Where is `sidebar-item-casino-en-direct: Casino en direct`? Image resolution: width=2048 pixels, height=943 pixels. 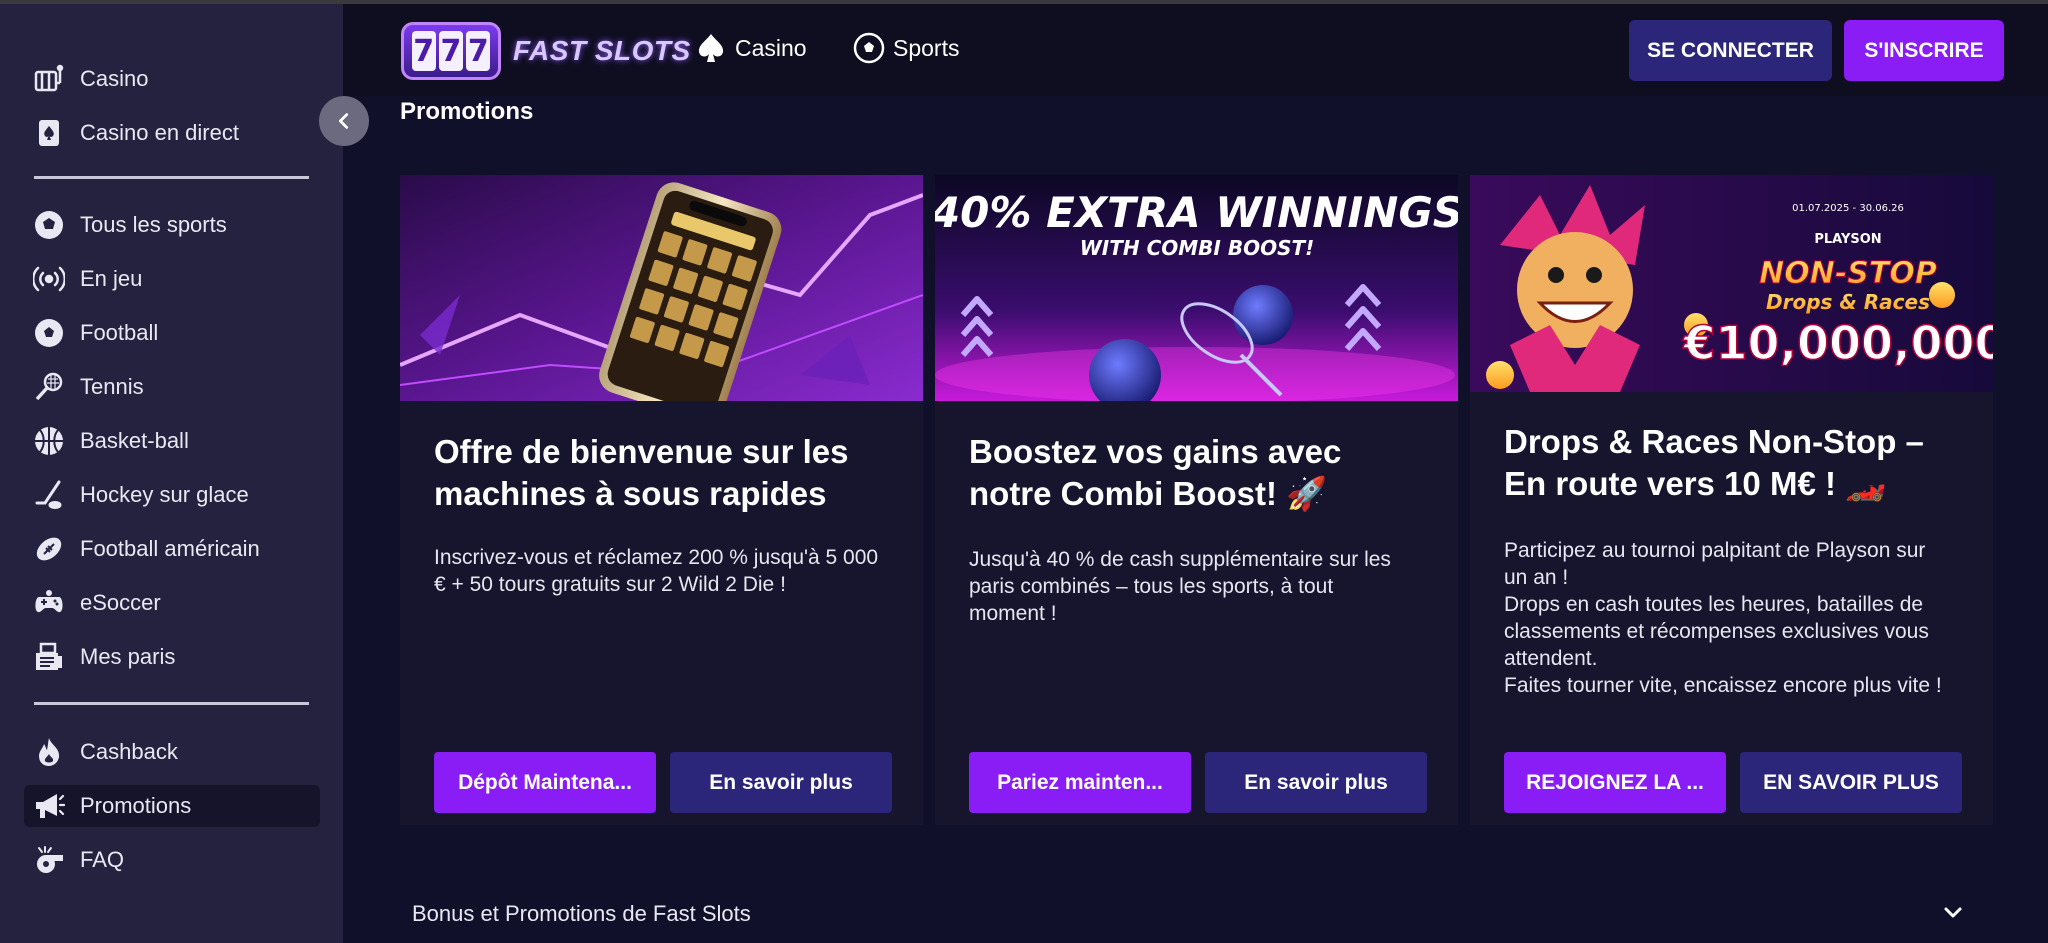
sidebar-item-casino-en-direct: Casino en direct is located at coordinates (172, 133).